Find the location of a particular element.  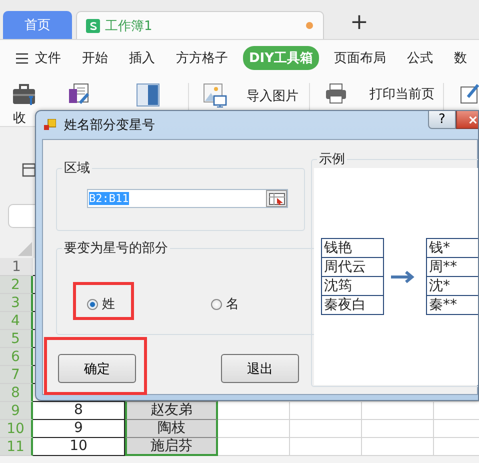

pen-icon is located at coordinates (469, 94).